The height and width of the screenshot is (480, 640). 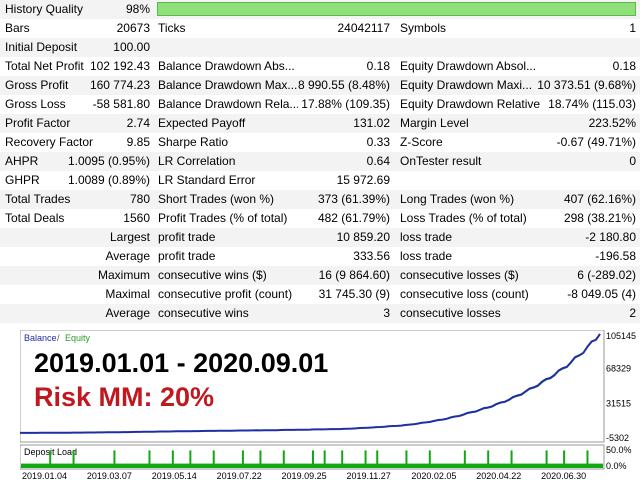 What do you see at coordinates (124, 397) in the screenshot?
I see `risk-overlay: Risk MM: 20%` at bounding box center [124, 397].